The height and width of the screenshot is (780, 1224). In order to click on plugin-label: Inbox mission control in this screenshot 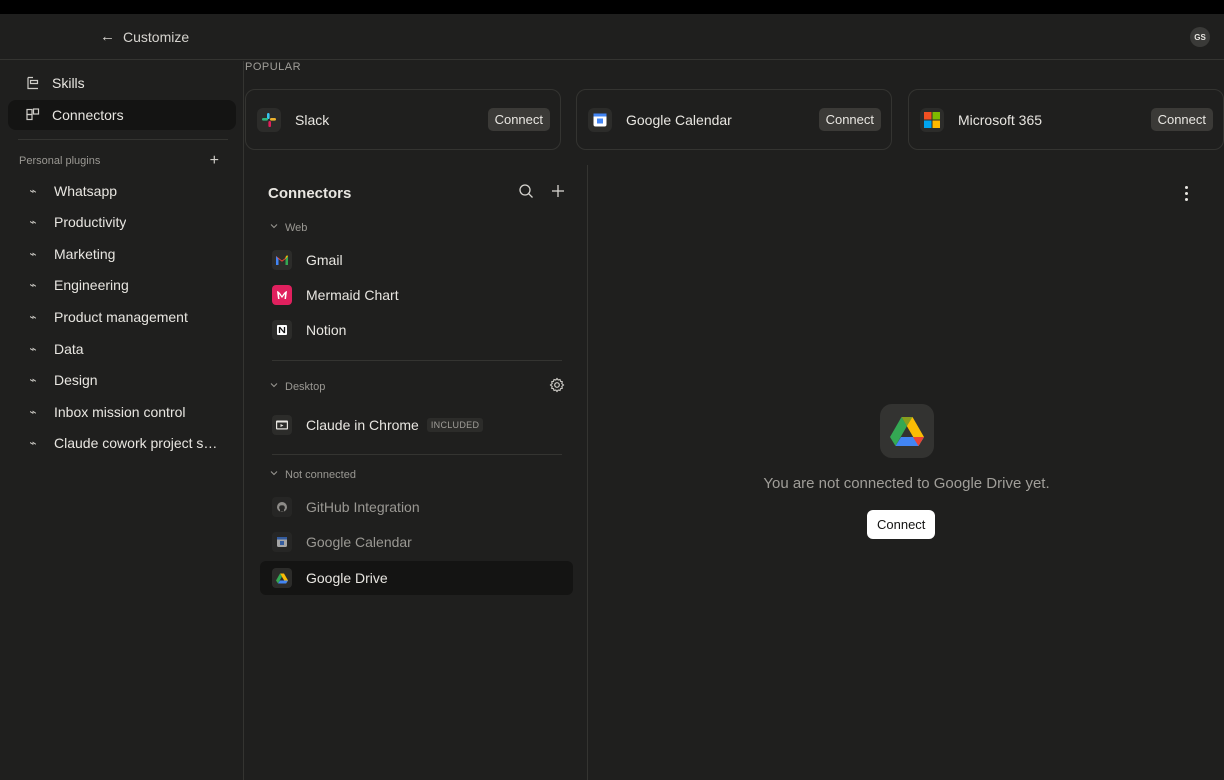, I will do `click(120, 412)`.